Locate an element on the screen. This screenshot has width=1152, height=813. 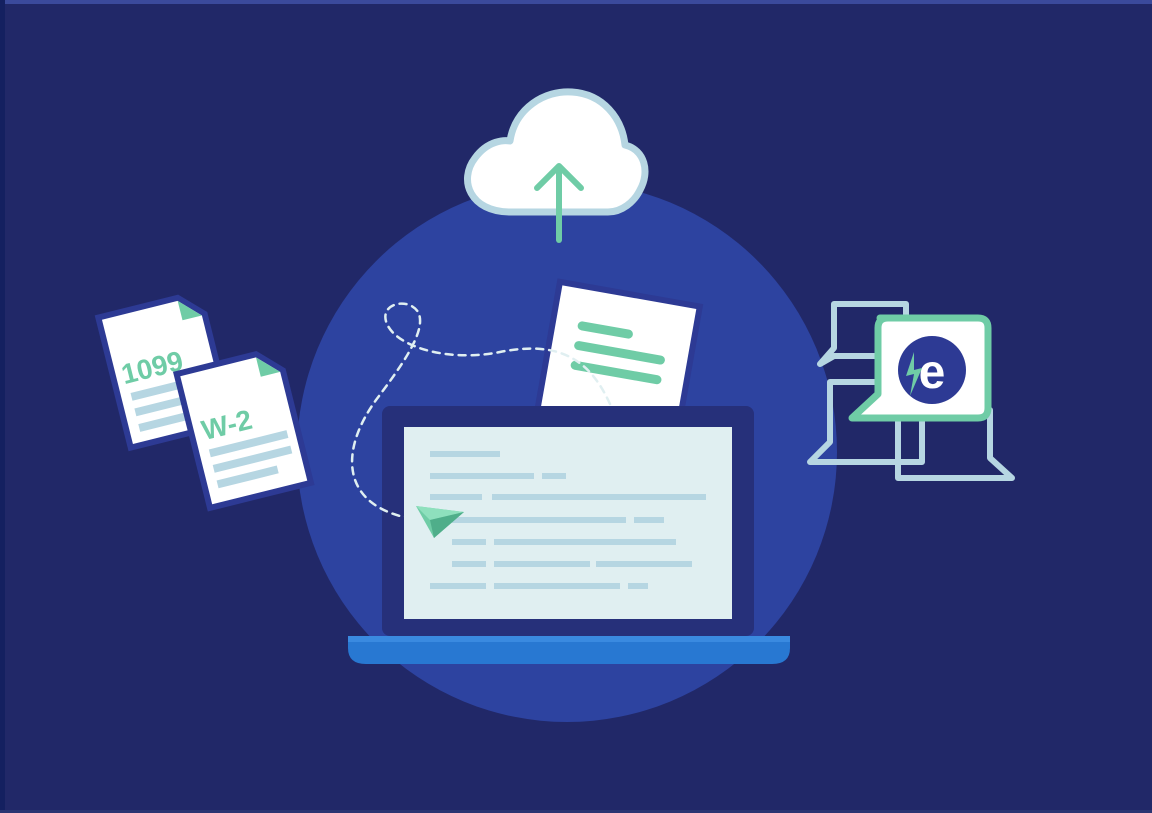
brand-logo-icon: e is located at coordinates (920, 368).